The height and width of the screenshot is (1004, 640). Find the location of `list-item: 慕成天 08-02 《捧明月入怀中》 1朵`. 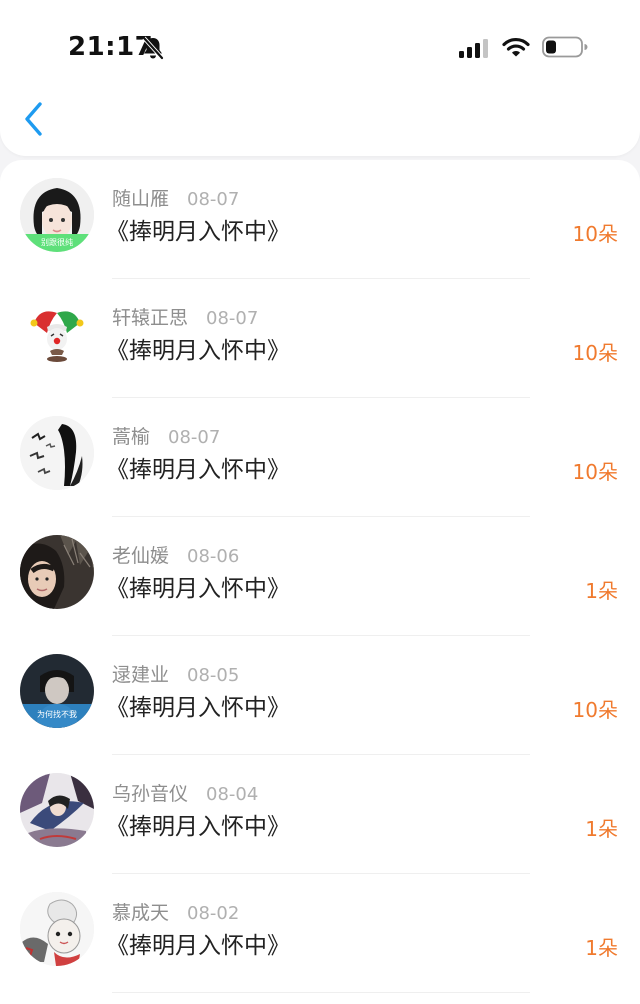

list-item: 慕成天 08-02 《捧明月入怀中》 1朵 is located at coordinates (320, 933).